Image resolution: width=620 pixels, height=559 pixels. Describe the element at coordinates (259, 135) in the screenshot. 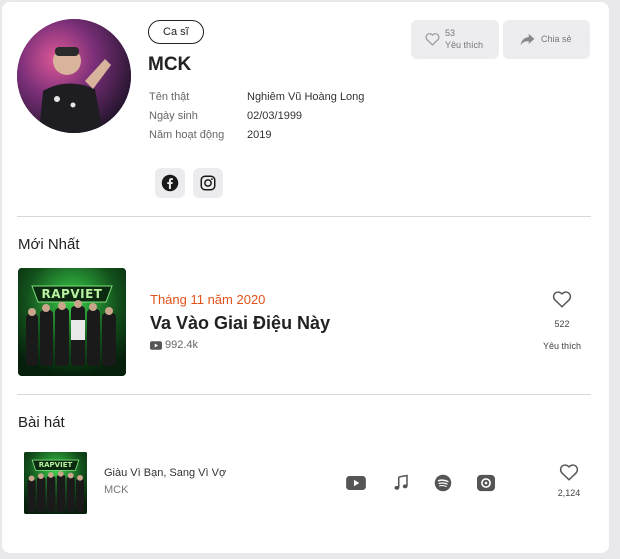

I see `info-value: 2019` at that location.